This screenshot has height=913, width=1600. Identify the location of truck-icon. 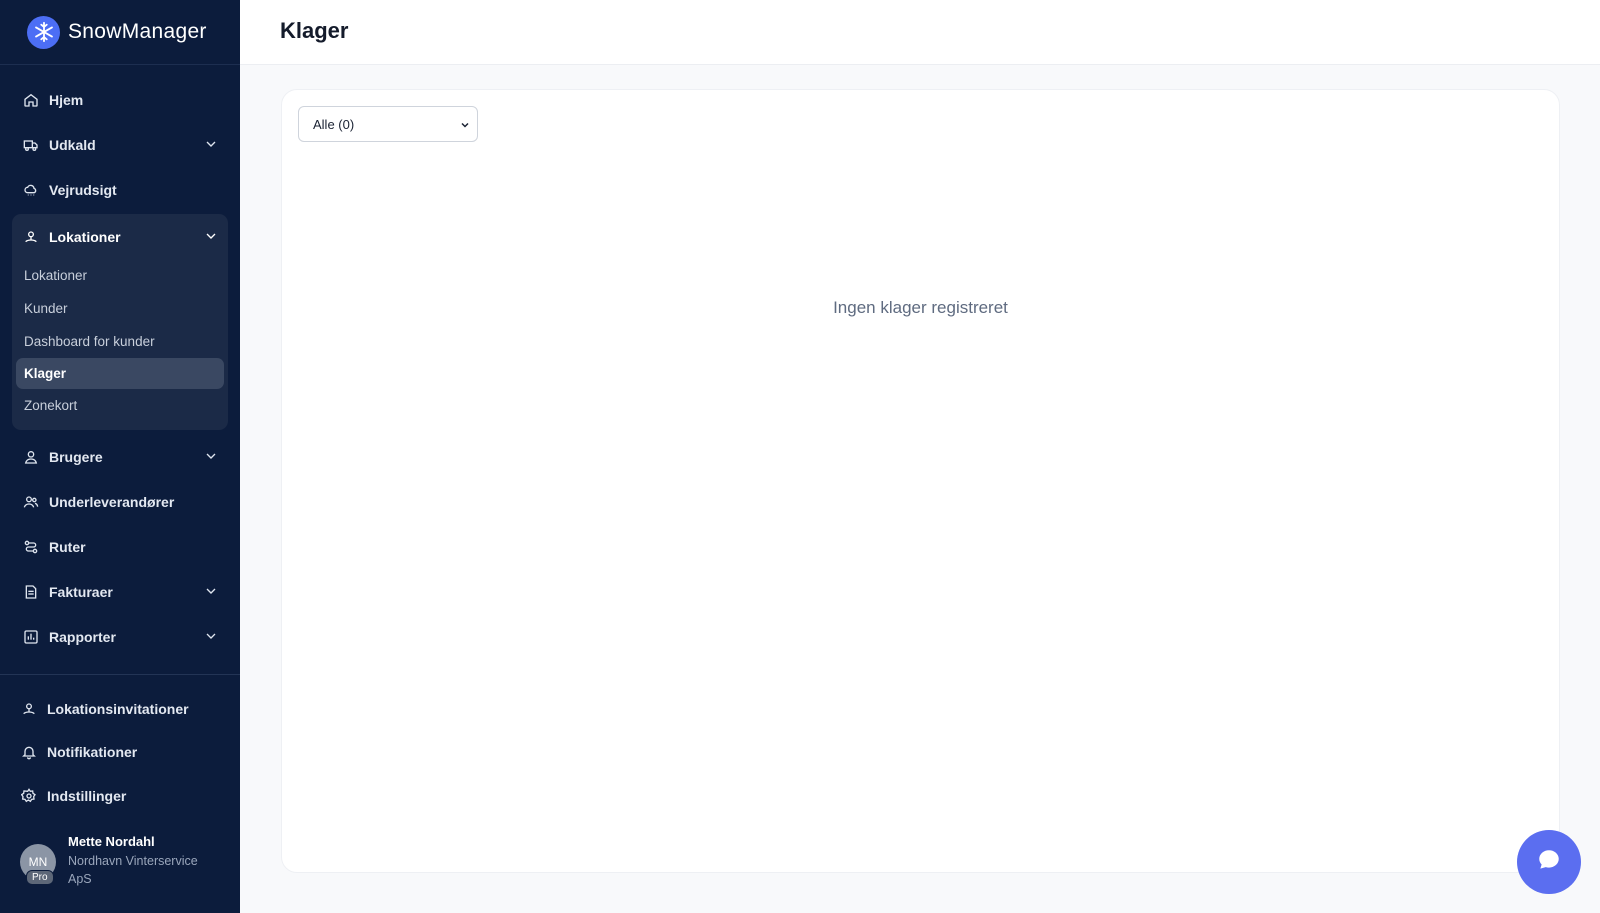
(31, 145).